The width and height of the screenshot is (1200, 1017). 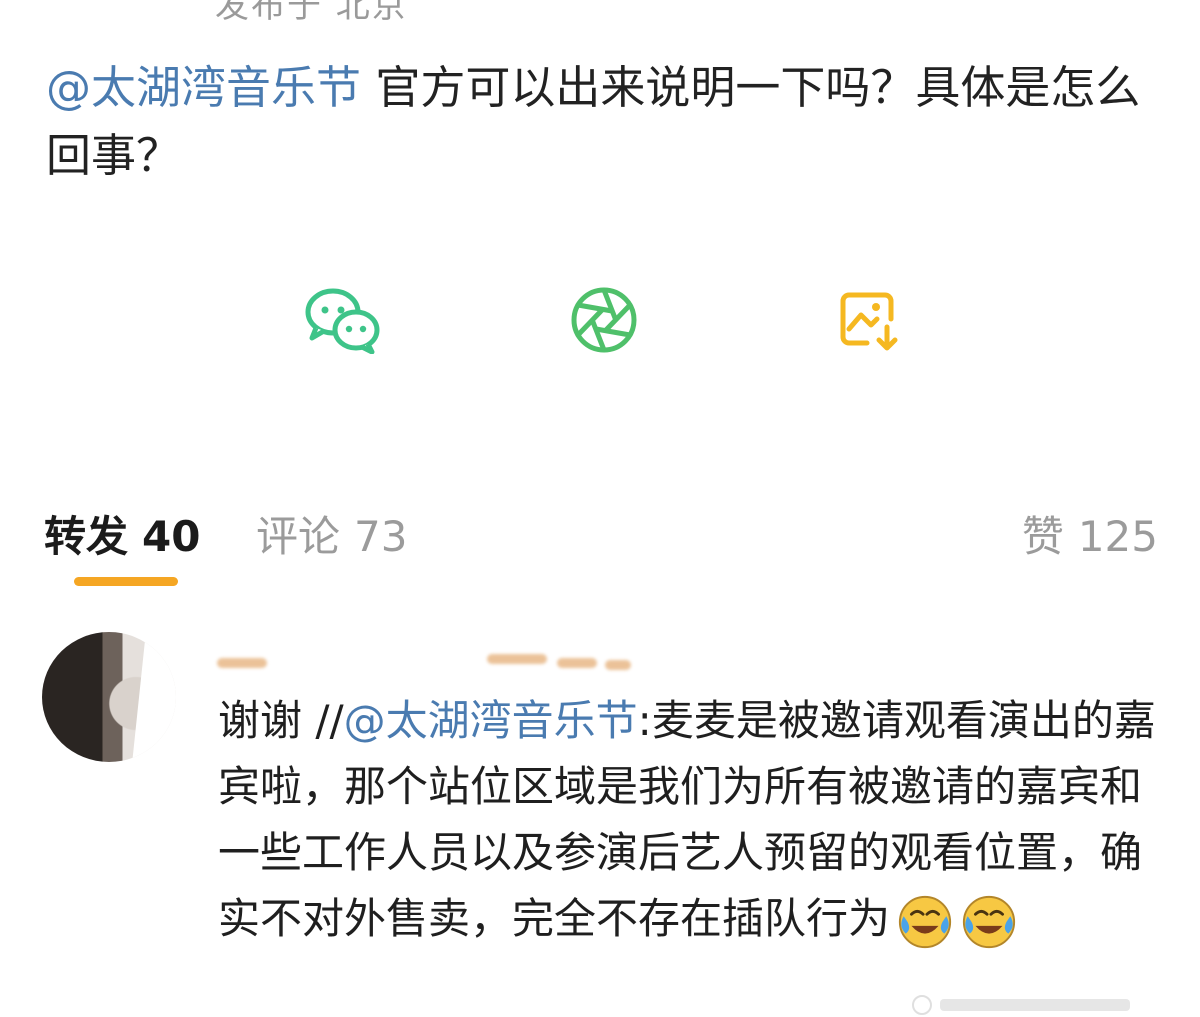 What do you see at coordinates (1117, 536) in the screenshot?
I see `tab-like-count: 125` at bounding box center [1117, 536].